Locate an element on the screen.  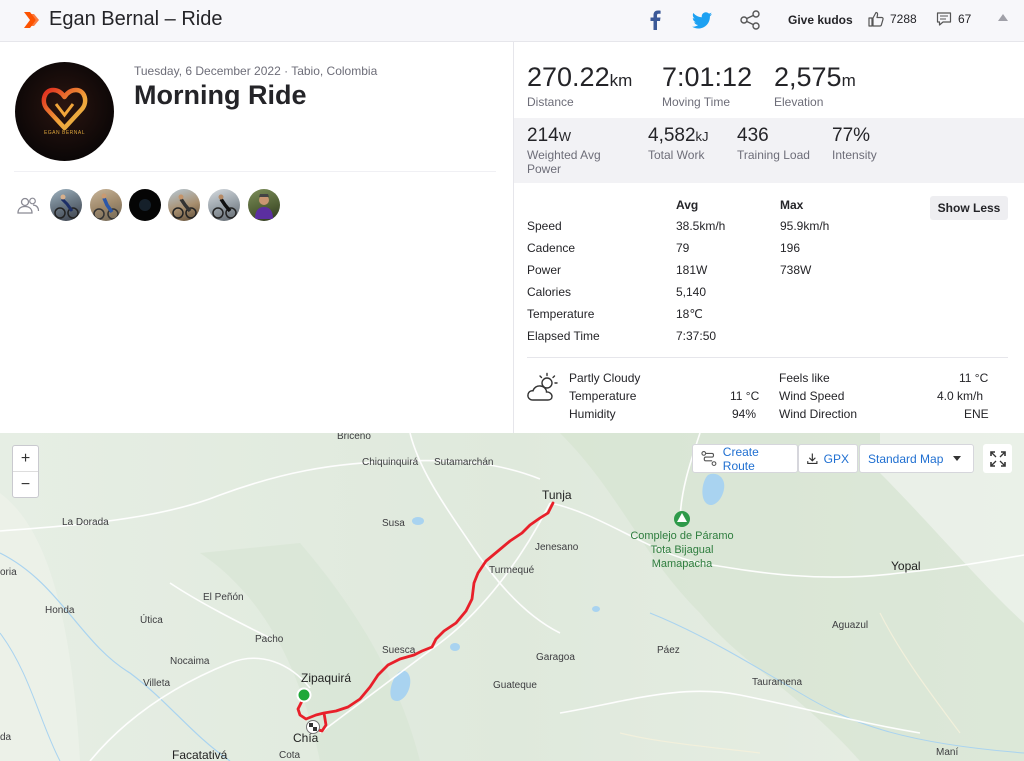
stat-total-work: 4,582kJ Total Work is located at coordinates (678, 143).